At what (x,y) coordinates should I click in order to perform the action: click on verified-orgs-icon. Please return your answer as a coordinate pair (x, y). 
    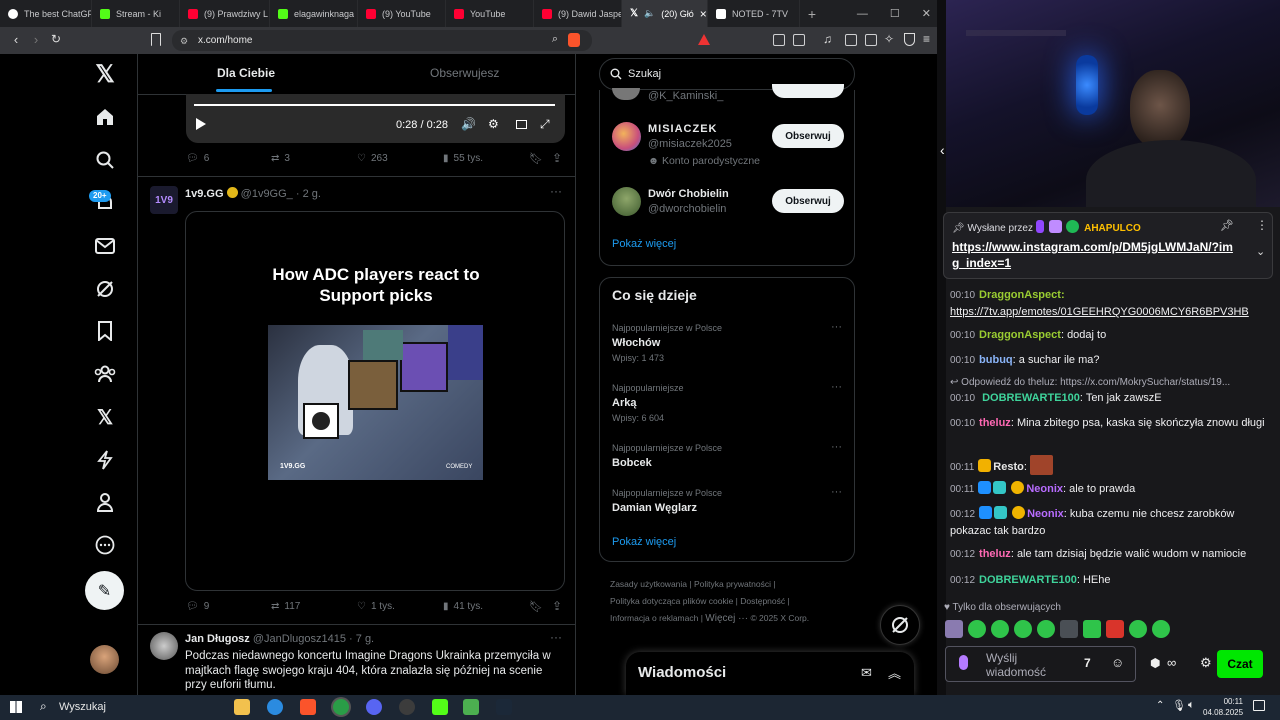
    Looking at the image, I should click on (105, 460).